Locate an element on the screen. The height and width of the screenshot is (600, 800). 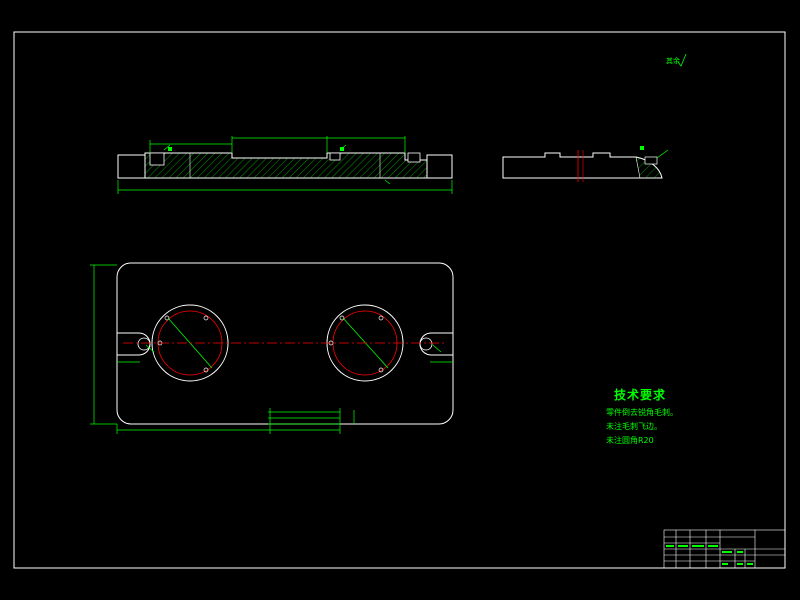
front-view-hatched-section is located at coordinates (286, 165).